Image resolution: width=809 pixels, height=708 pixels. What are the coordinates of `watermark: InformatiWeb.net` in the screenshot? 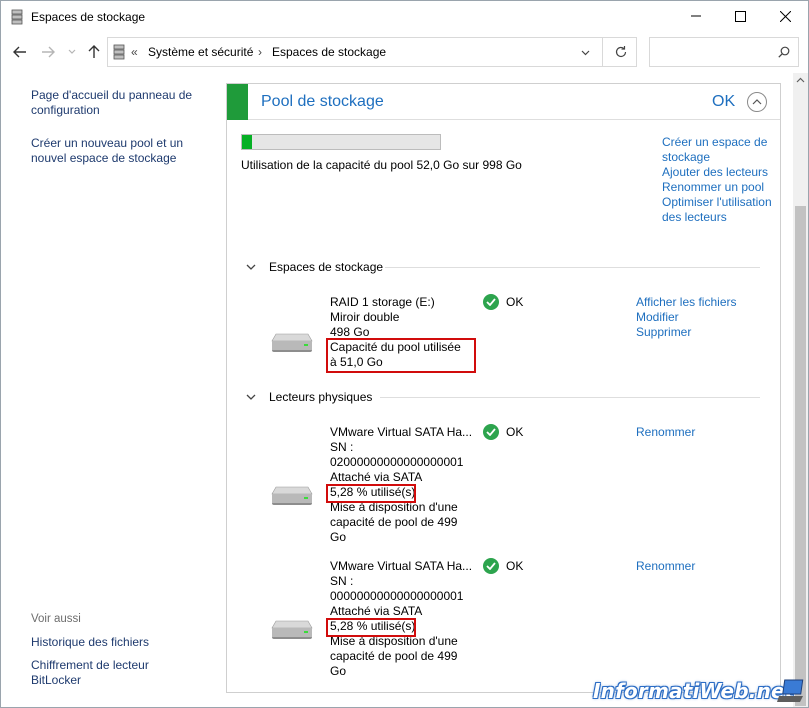 It's located at (694, 691).